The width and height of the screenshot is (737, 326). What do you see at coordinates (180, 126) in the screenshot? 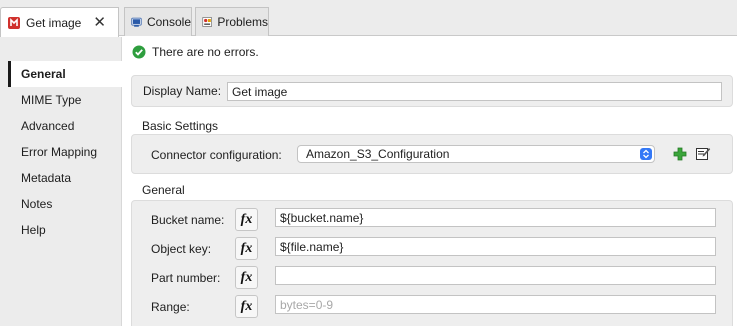
I see `basic-settings-title: Basic Settings` at bounding box center [180, 126].